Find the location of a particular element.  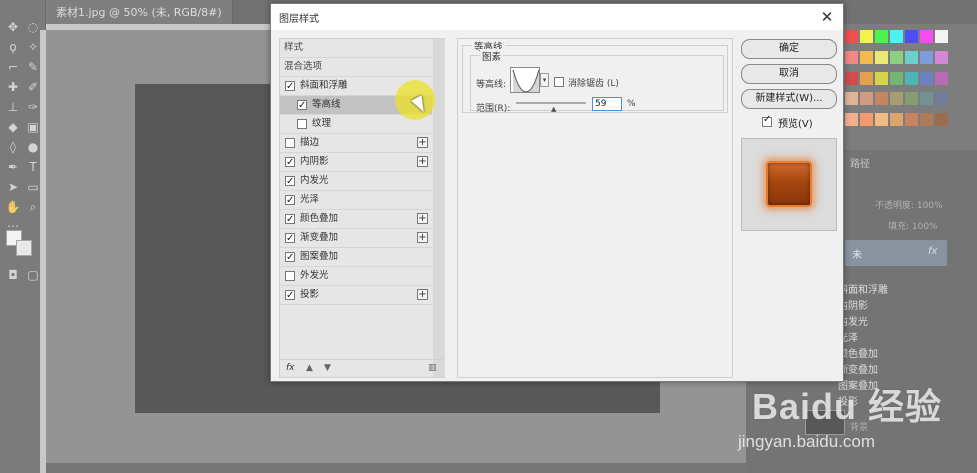

style-preview is located at coordinates (789, 184).